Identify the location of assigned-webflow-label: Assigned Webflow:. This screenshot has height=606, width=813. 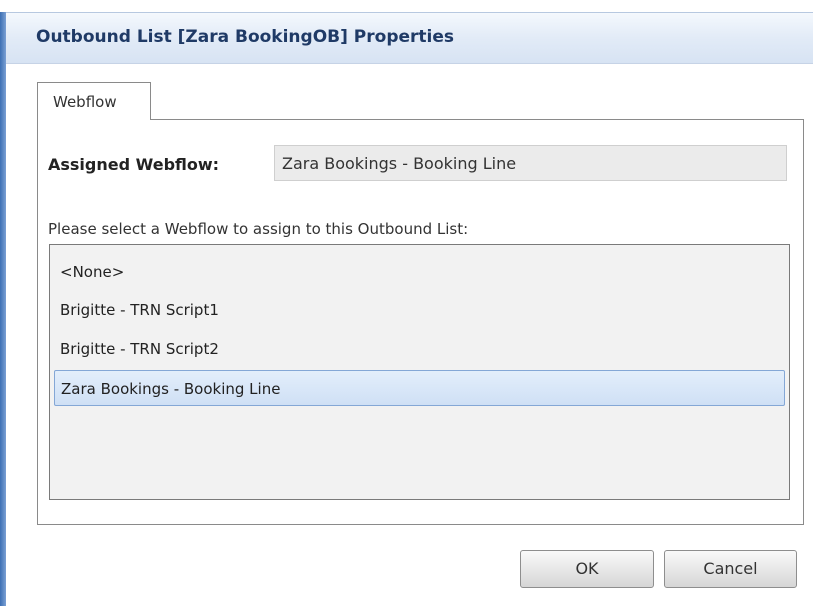
(134, 164).